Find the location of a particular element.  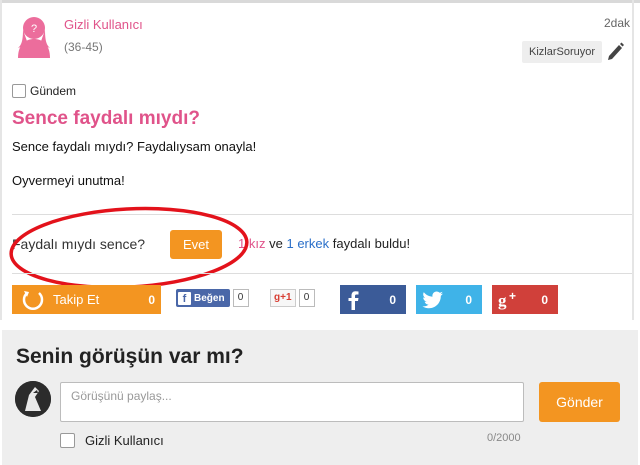

google-plus-share-button: g + 0 is located at coordinates (525, 299).